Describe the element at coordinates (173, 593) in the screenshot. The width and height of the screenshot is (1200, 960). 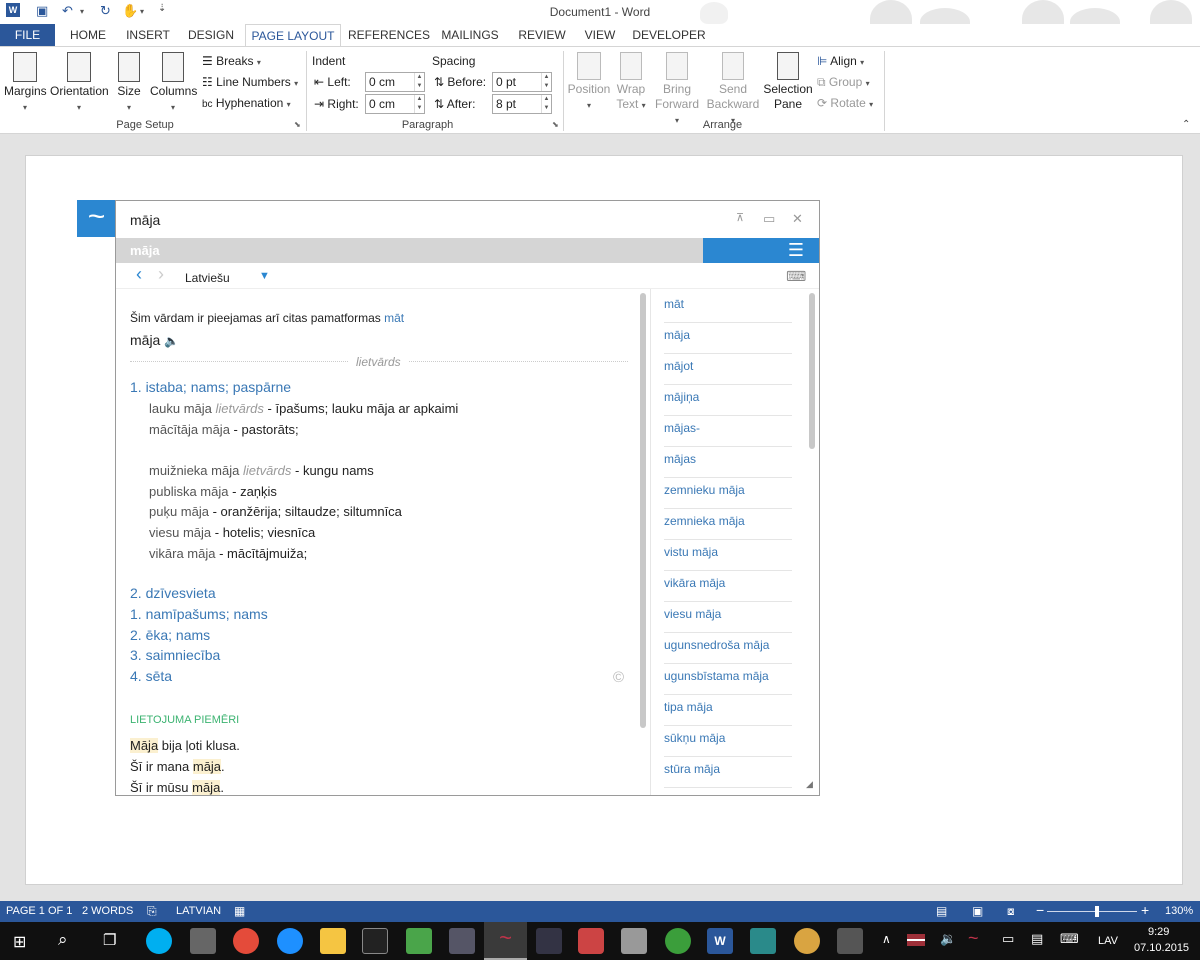
I see `sense-2: 2. dzīvesvieta` at that location.